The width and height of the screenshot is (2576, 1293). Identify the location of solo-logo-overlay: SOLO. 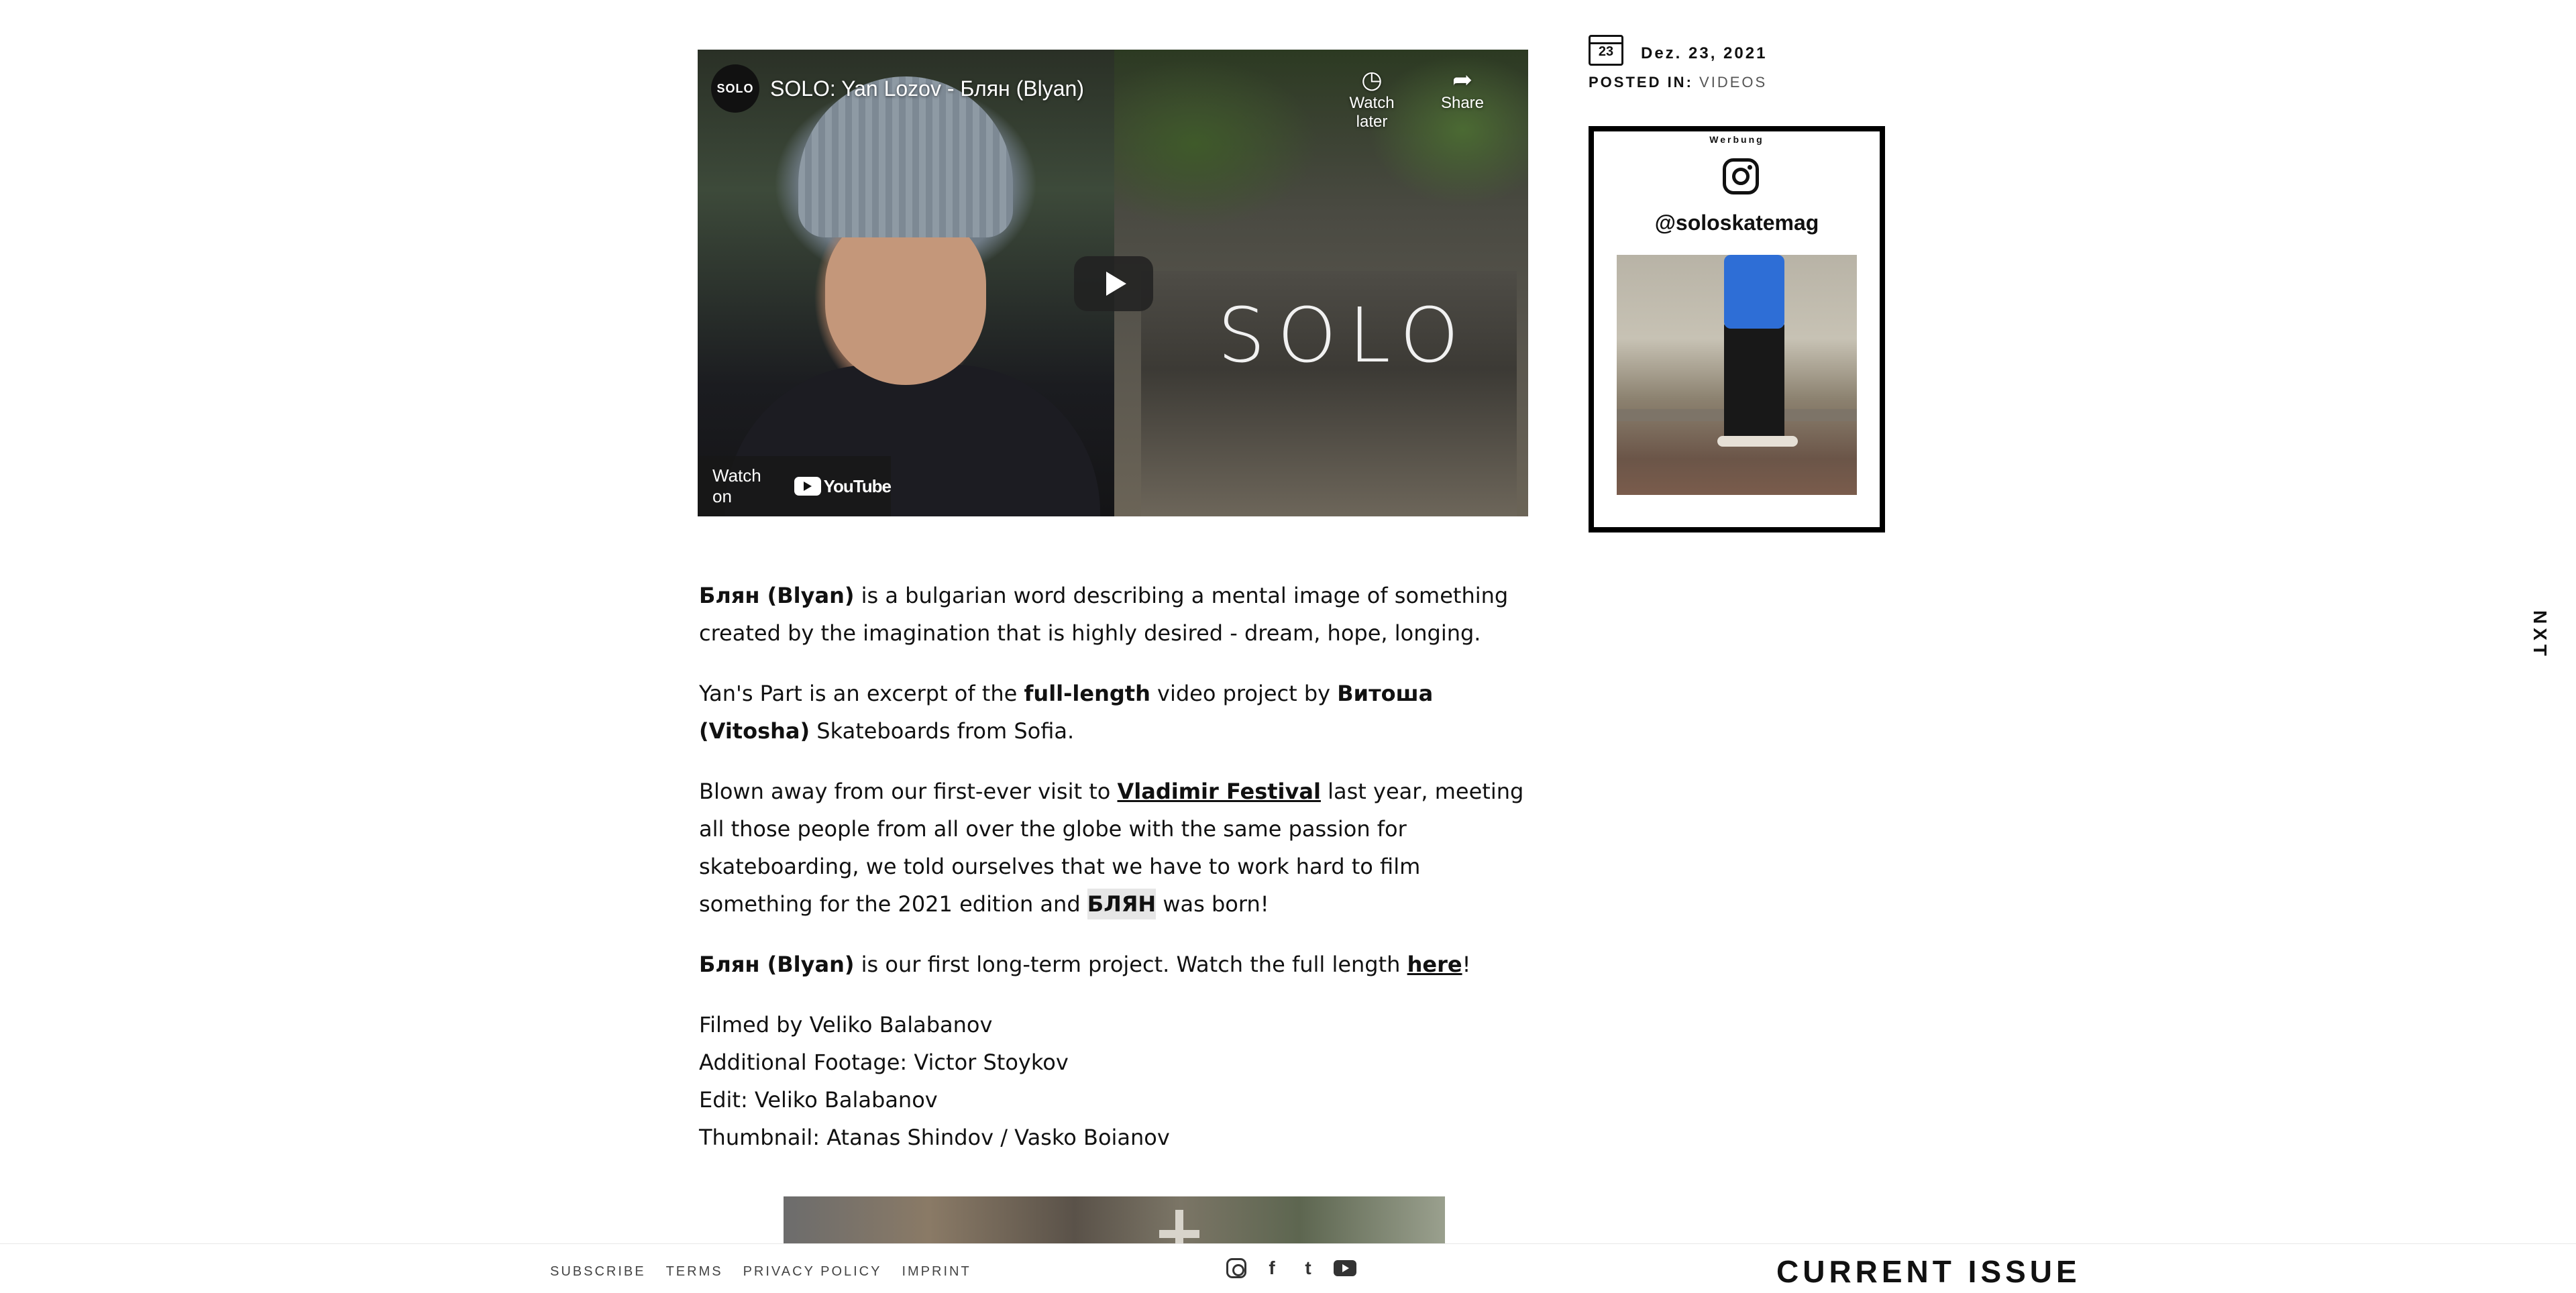
(1344, 336).